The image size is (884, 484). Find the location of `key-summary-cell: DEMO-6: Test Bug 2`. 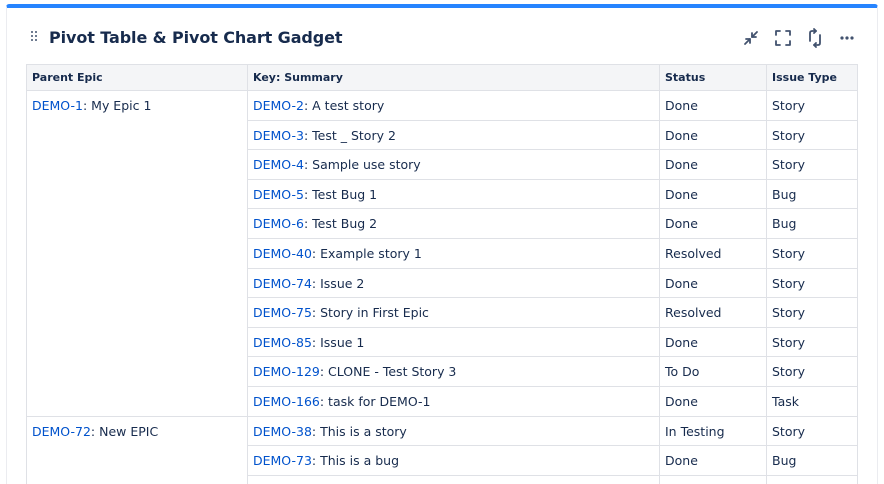

key-summary-cell: DEMO-6: Test Bug 2 is located at coordinates (453, 223).